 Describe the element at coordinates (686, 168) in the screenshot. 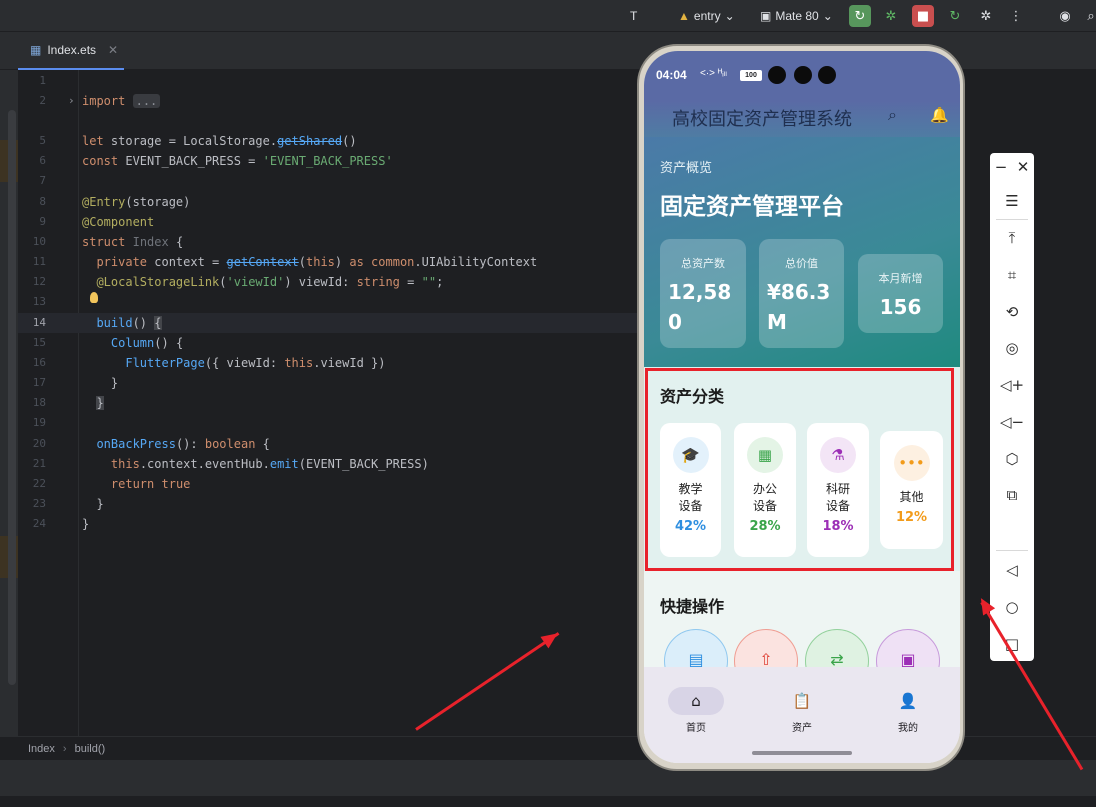

I see `hero-subtitle: 资产概览` at that location.